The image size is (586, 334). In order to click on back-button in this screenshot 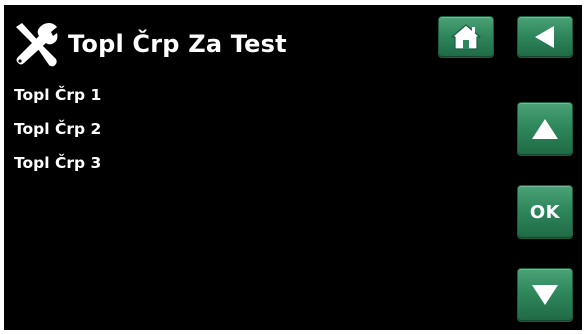, I will do `click(545, 37)`.